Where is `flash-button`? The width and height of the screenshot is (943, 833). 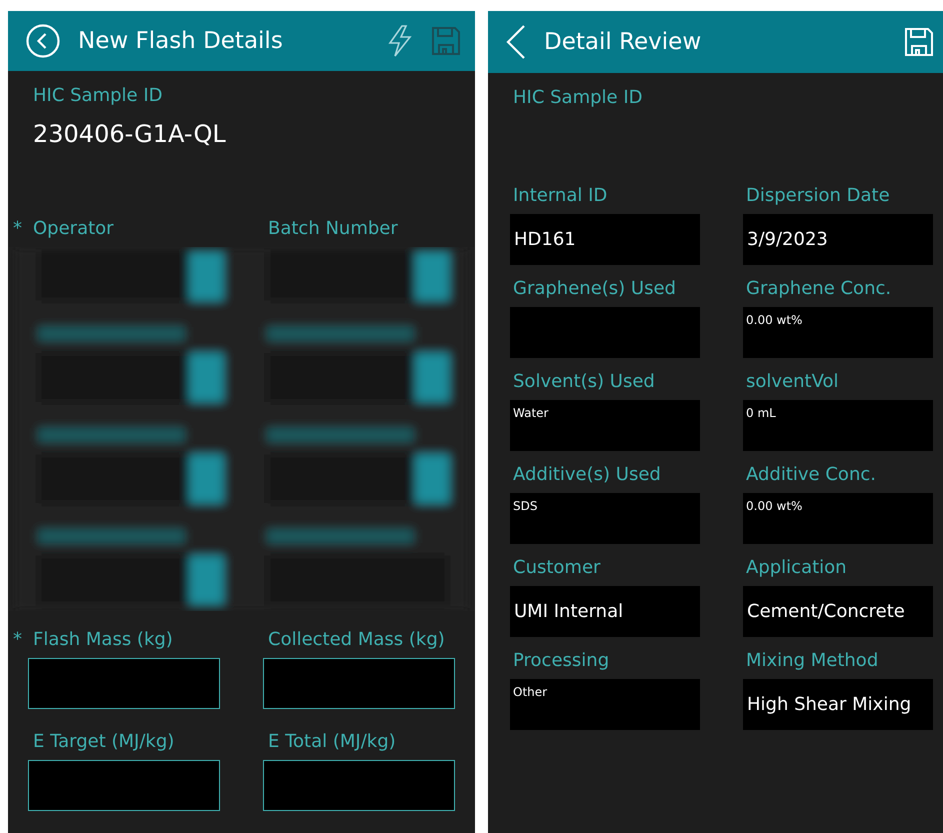
flash-button is located at coordinates (400, 41).